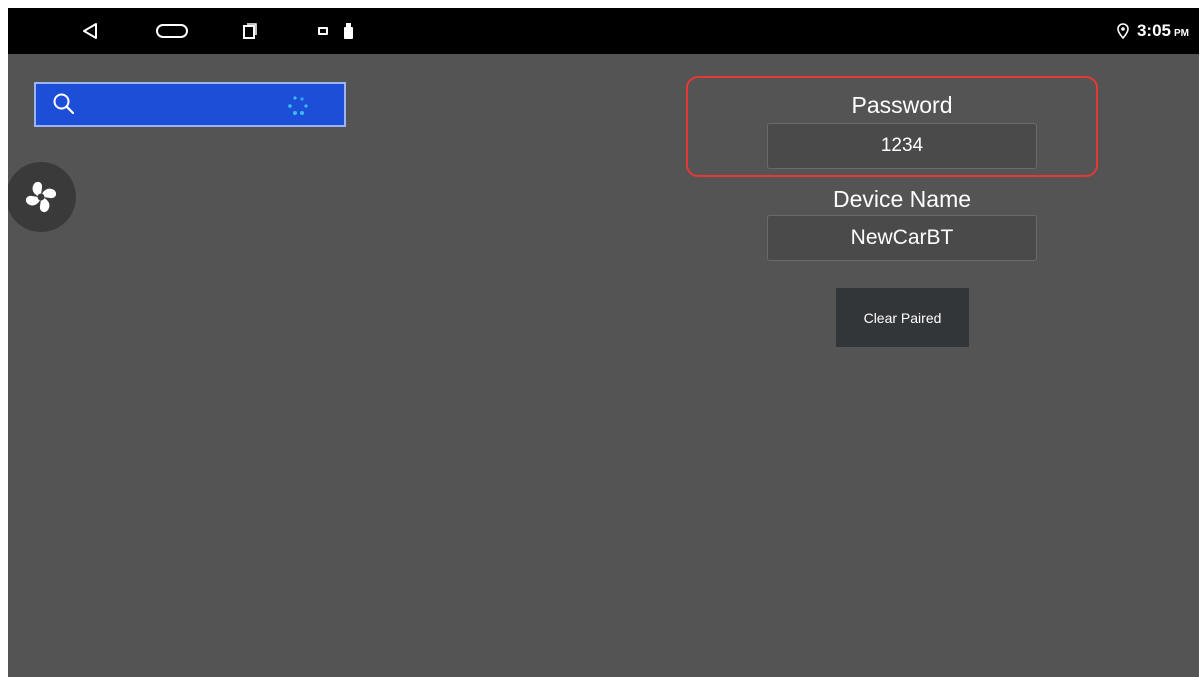 Image resolution: width=1203 pixels, height=677 pixels. I want to click on location-pin-icon, so click(1123, 31).